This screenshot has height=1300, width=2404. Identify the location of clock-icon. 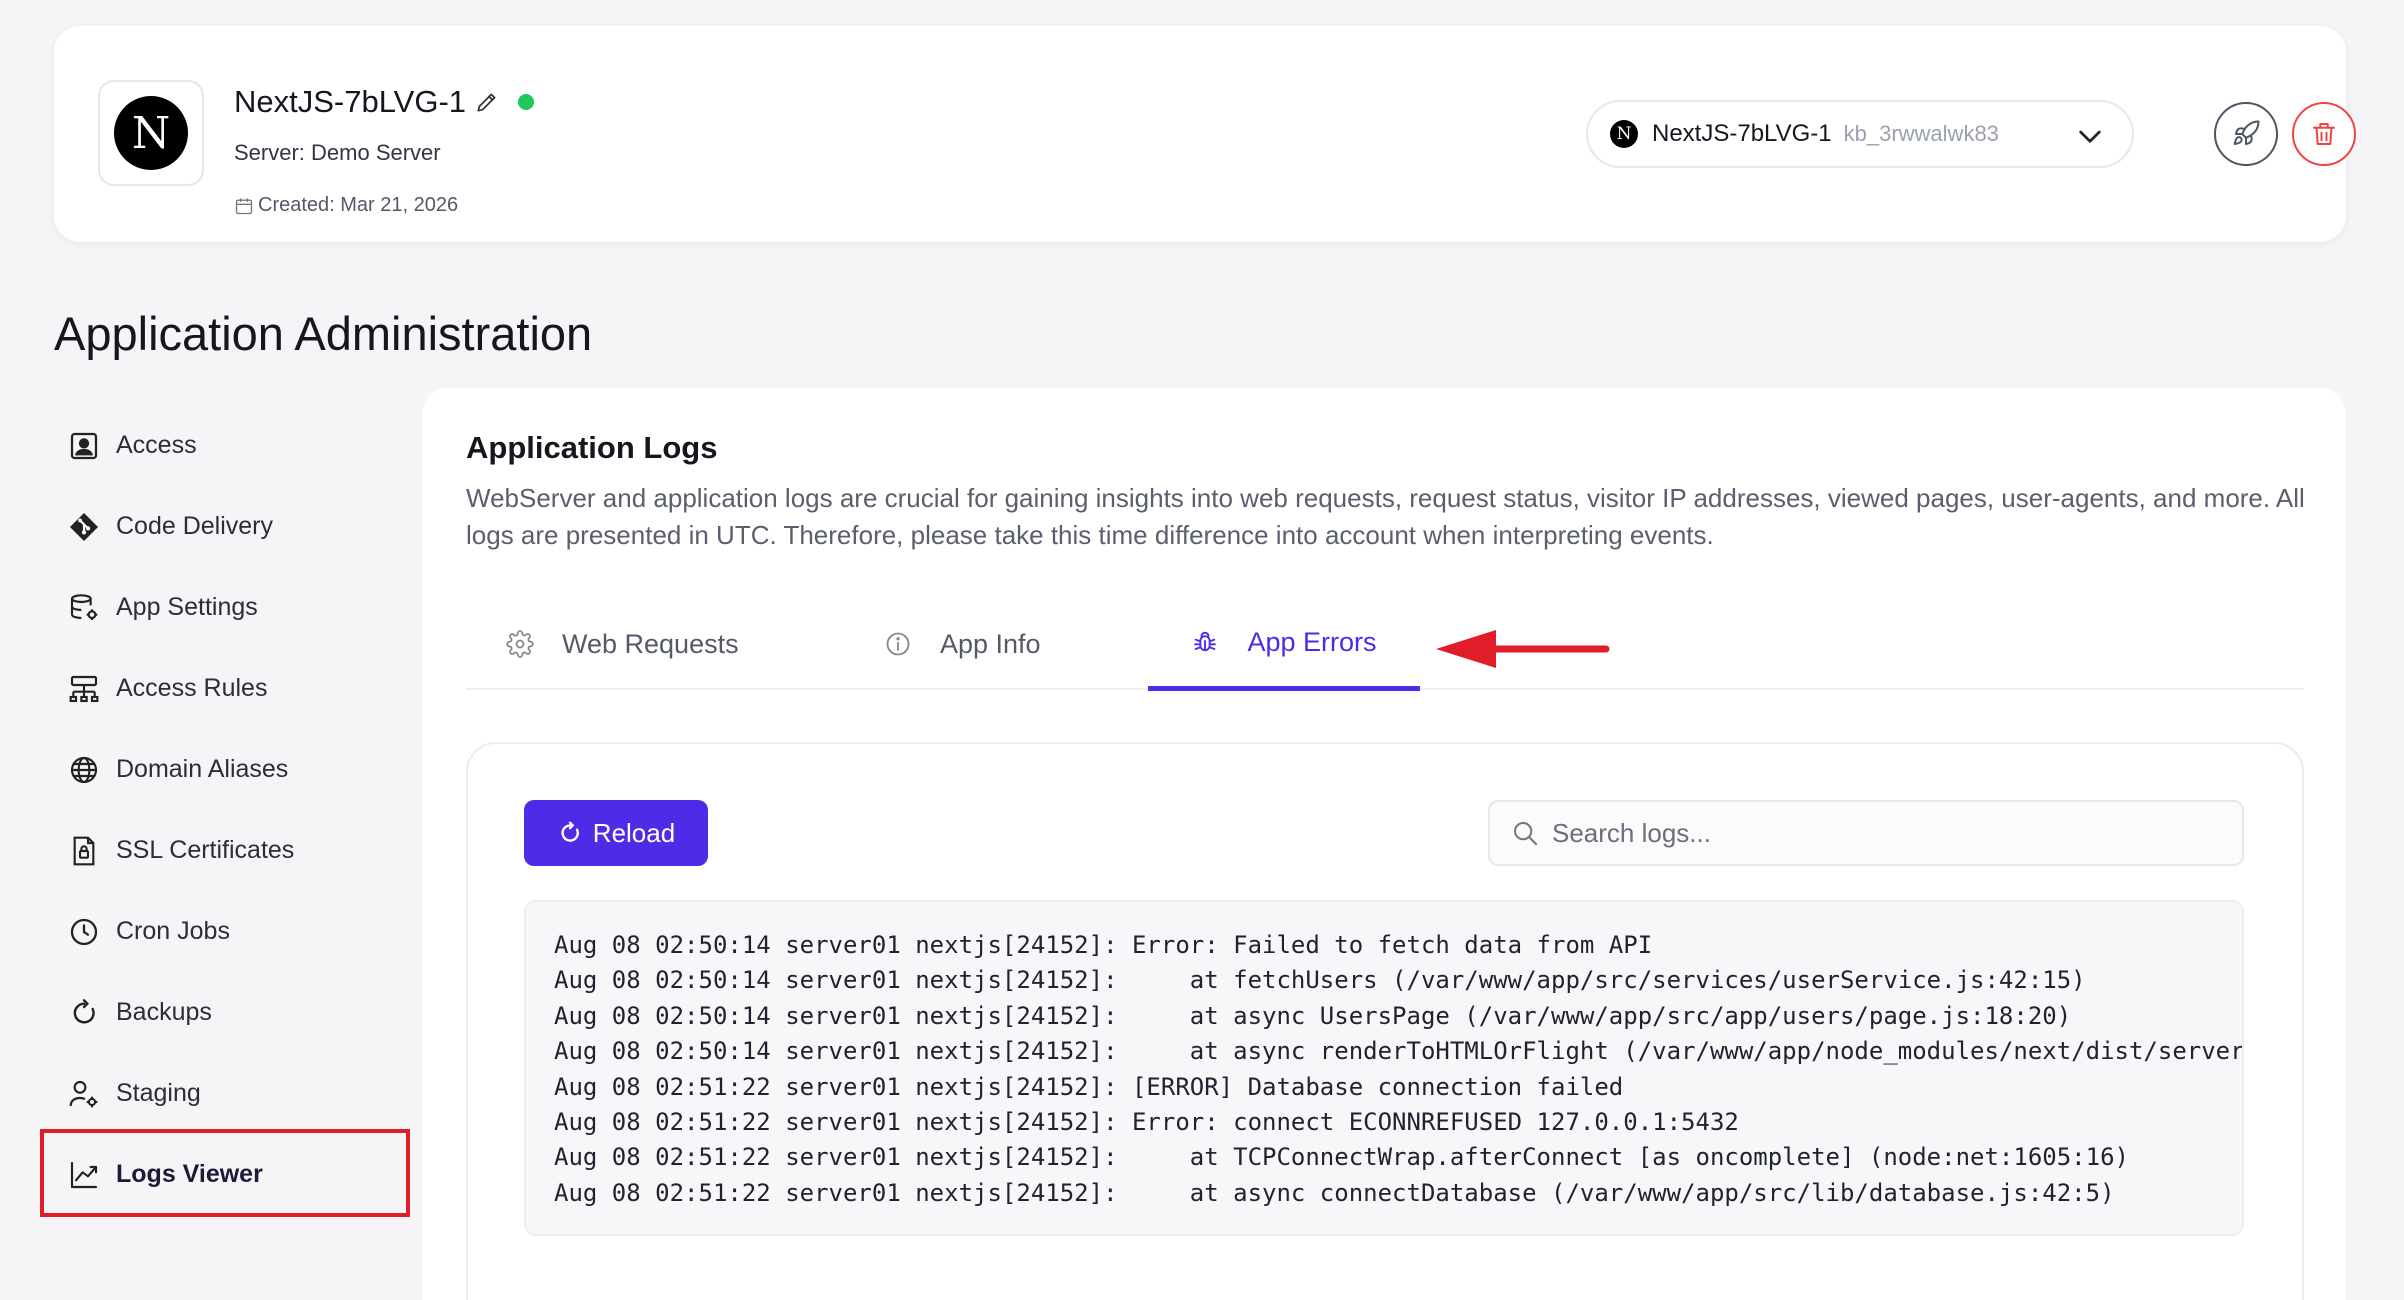
(84, 931).